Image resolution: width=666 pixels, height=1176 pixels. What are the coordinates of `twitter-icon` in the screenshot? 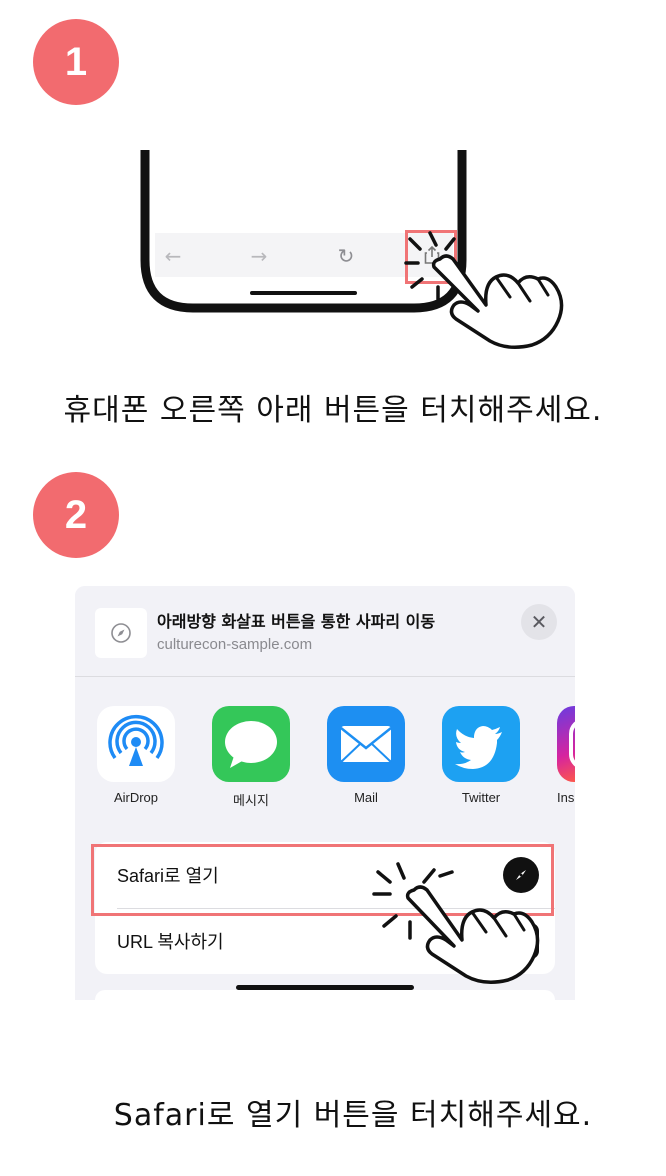 It's located at (481, 744).